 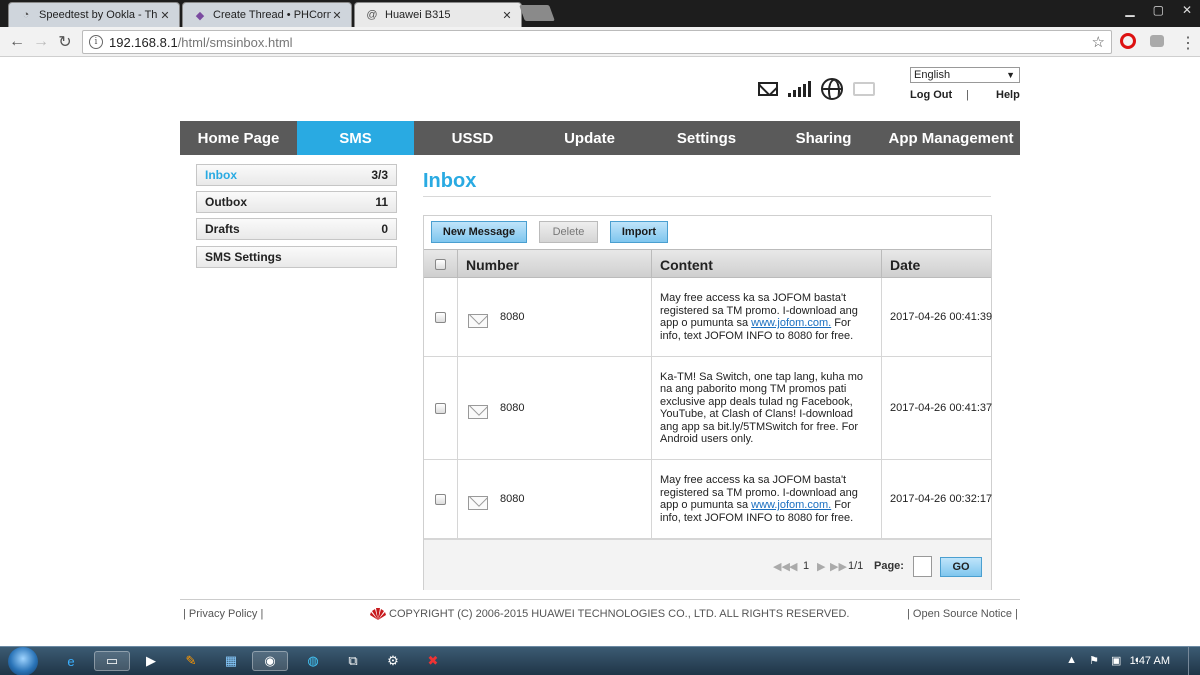 I want to click on tool-icon: ▦, so click(x=231, y=661).